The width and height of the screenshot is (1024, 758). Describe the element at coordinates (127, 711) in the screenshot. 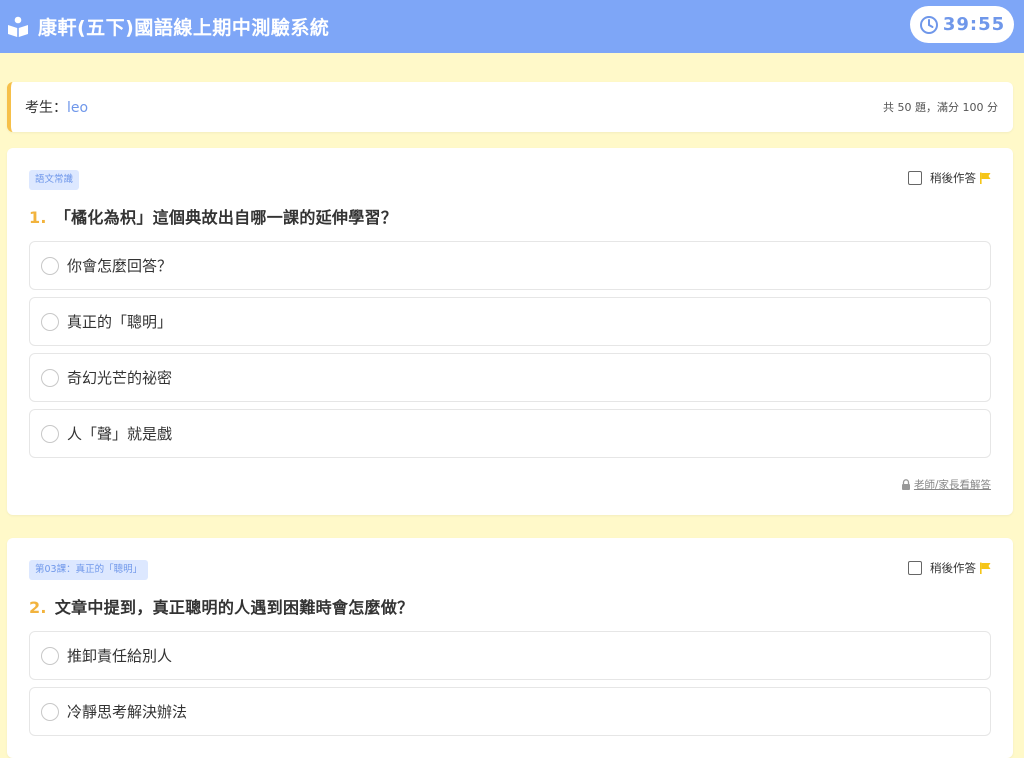

I see `option-label: 冷靜思考解決辦法` at that location.